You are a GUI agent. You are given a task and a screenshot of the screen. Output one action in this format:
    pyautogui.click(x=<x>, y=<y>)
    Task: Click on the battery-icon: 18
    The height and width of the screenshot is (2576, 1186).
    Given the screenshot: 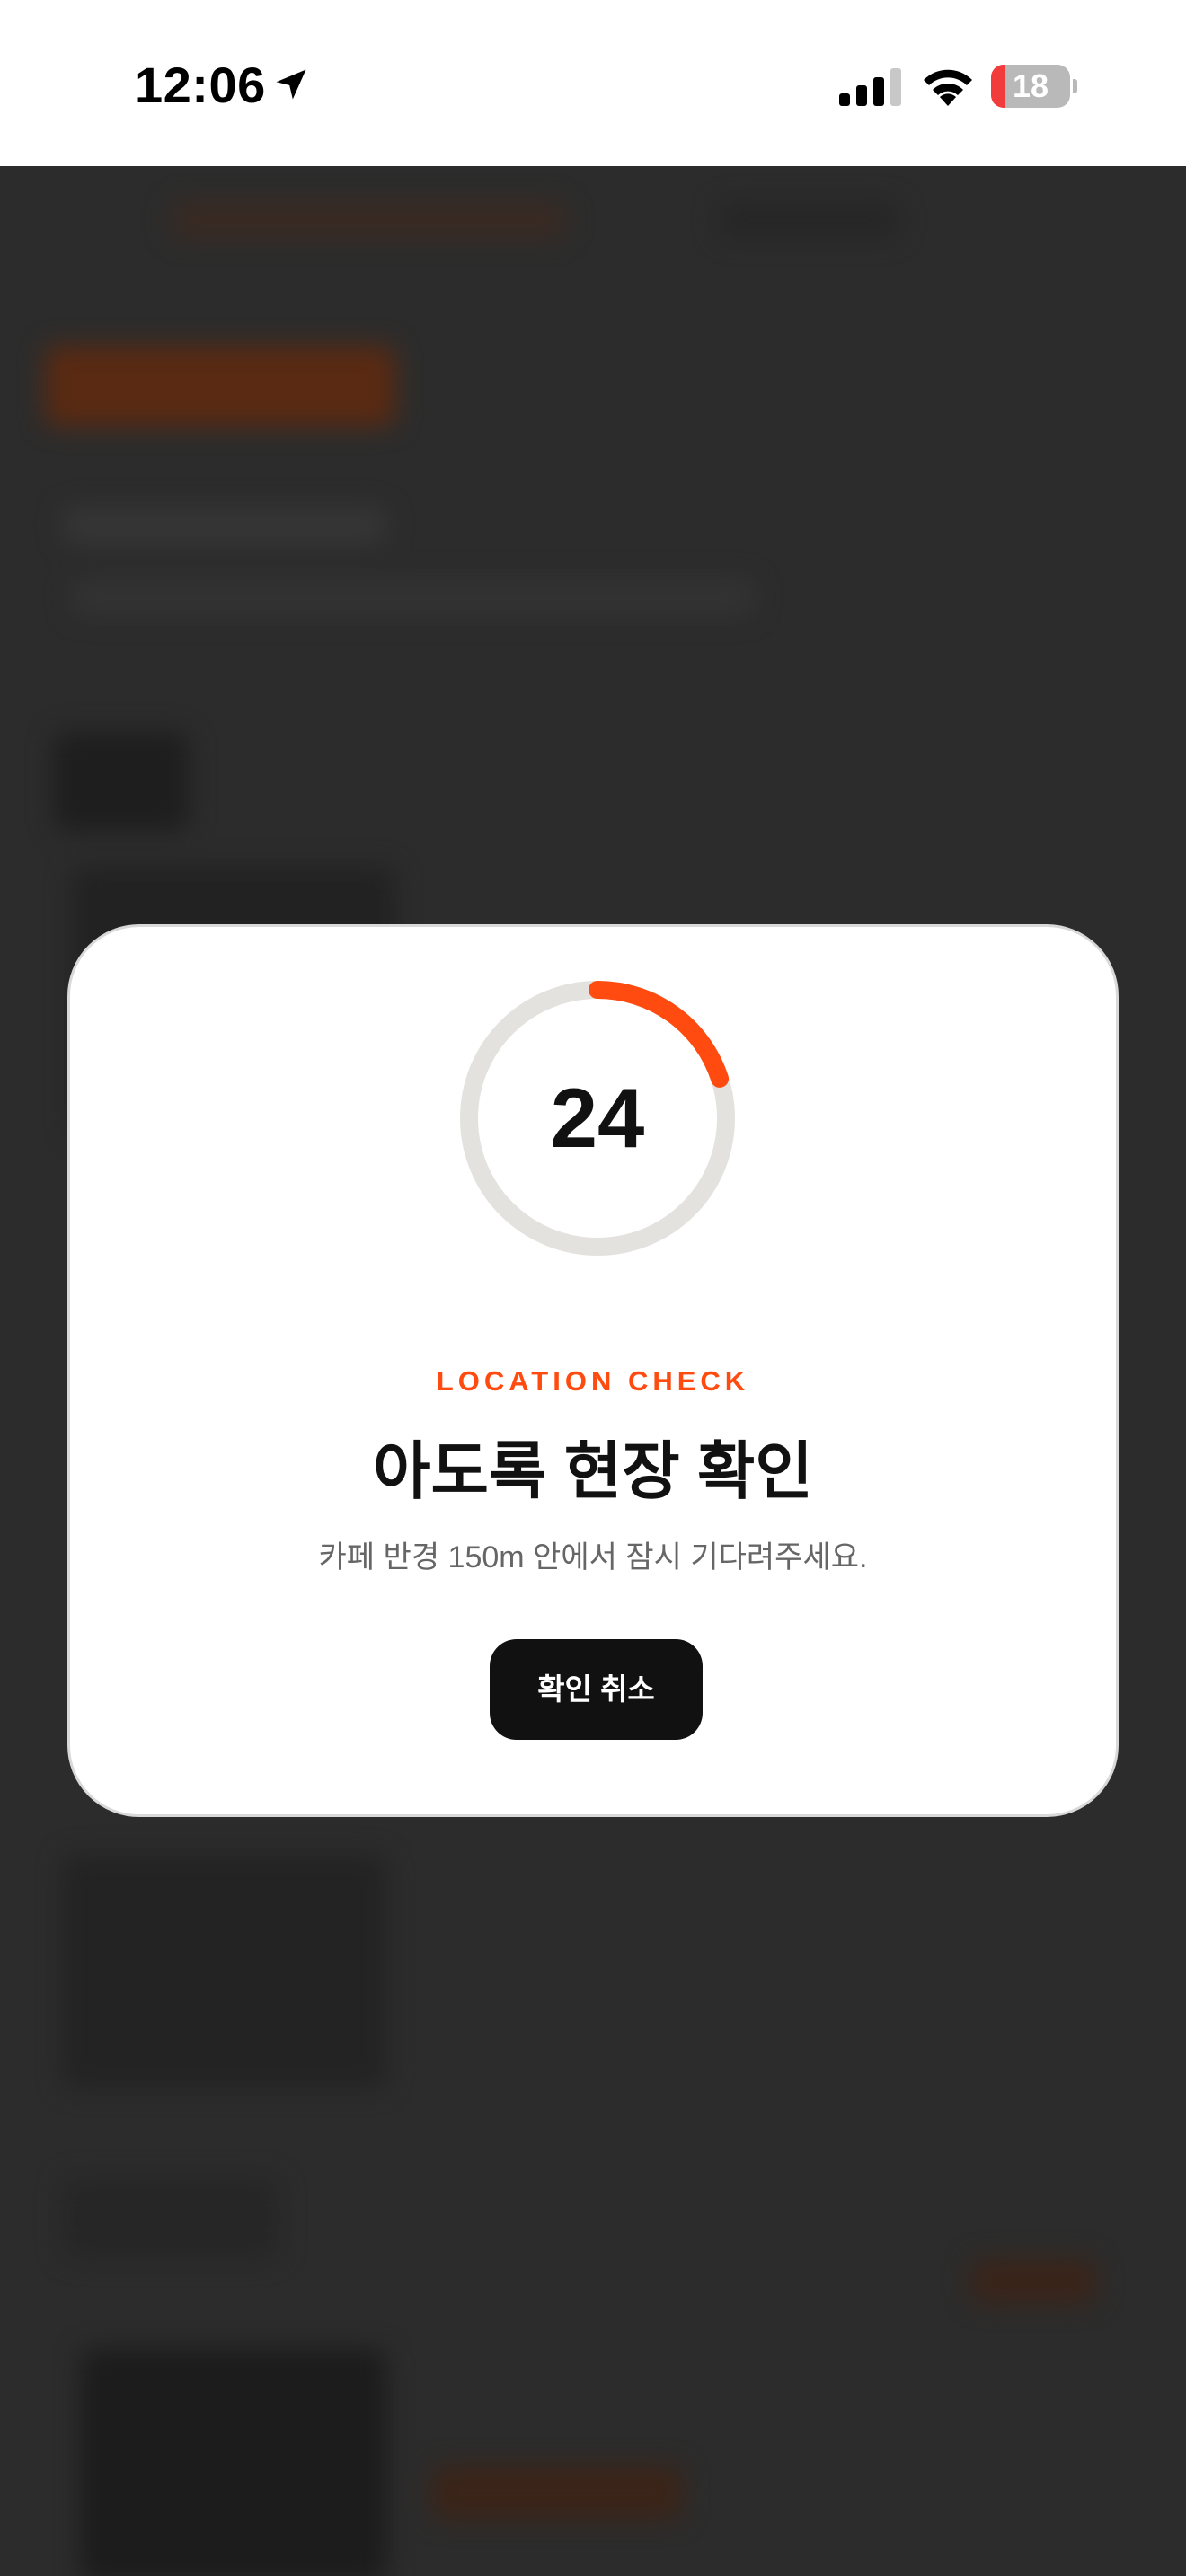 What is the action you would take?
    pyautogui.click(x=1034, y=86)
    